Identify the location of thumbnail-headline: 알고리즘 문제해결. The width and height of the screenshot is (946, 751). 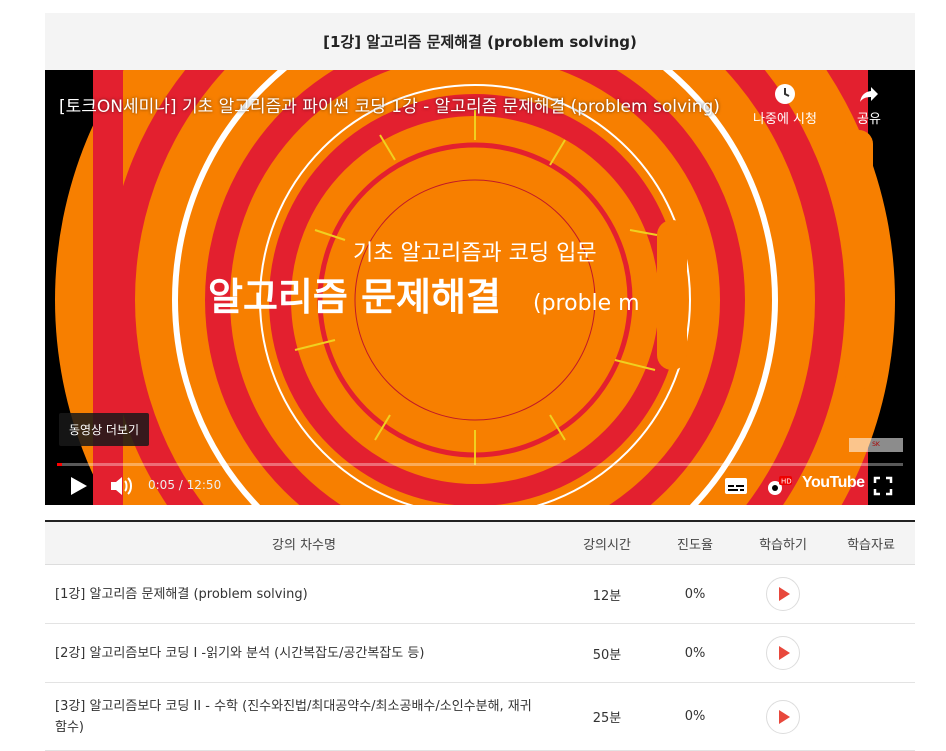
(354, 297).